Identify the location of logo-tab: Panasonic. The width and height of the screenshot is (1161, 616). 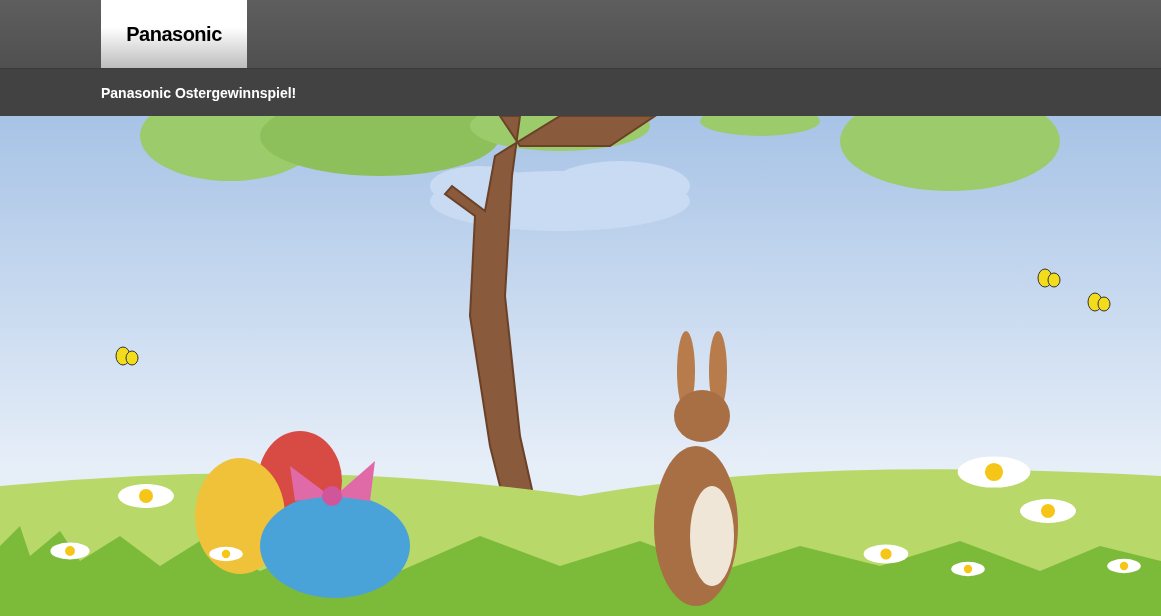
(174, 34).